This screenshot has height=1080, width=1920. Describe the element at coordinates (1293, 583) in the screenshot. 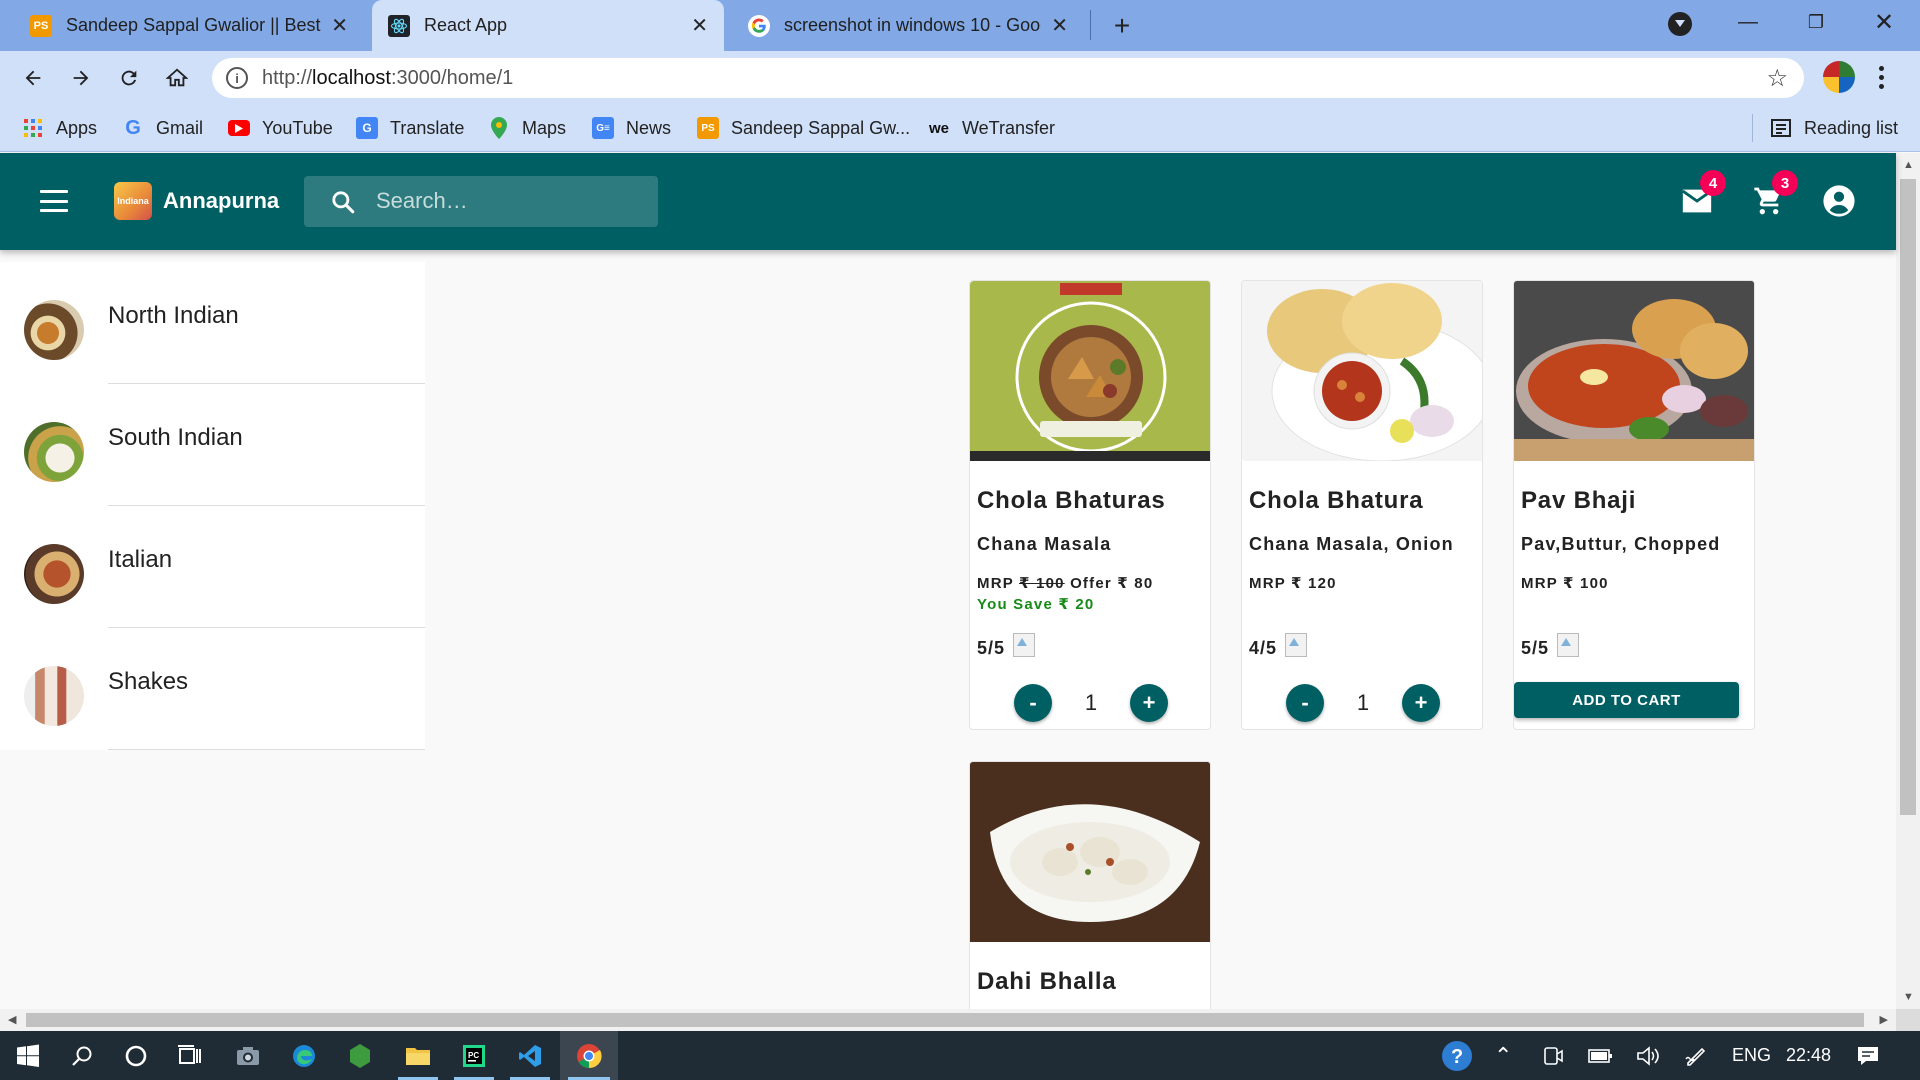

I see `product-price: MRP ₹ 120` at that location.